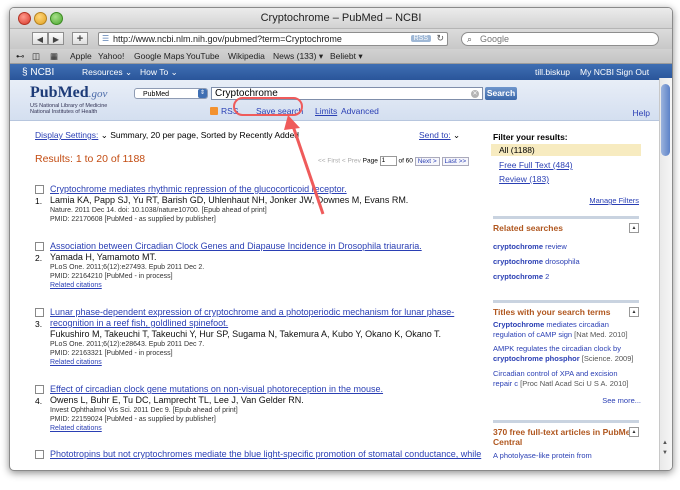  What do you see at coordinates (246, 56) in the screenshot?
I see `bookmark-wikipedia: Wikipedia` at bounding box center [246, 56].